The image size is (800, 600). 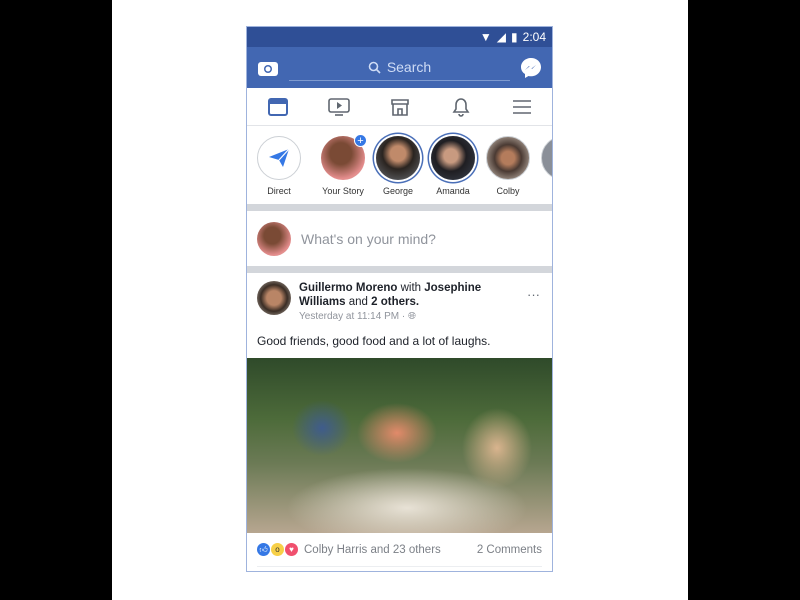 I want to click on wow-reaction-icon: o, so click(x=277, y=549).